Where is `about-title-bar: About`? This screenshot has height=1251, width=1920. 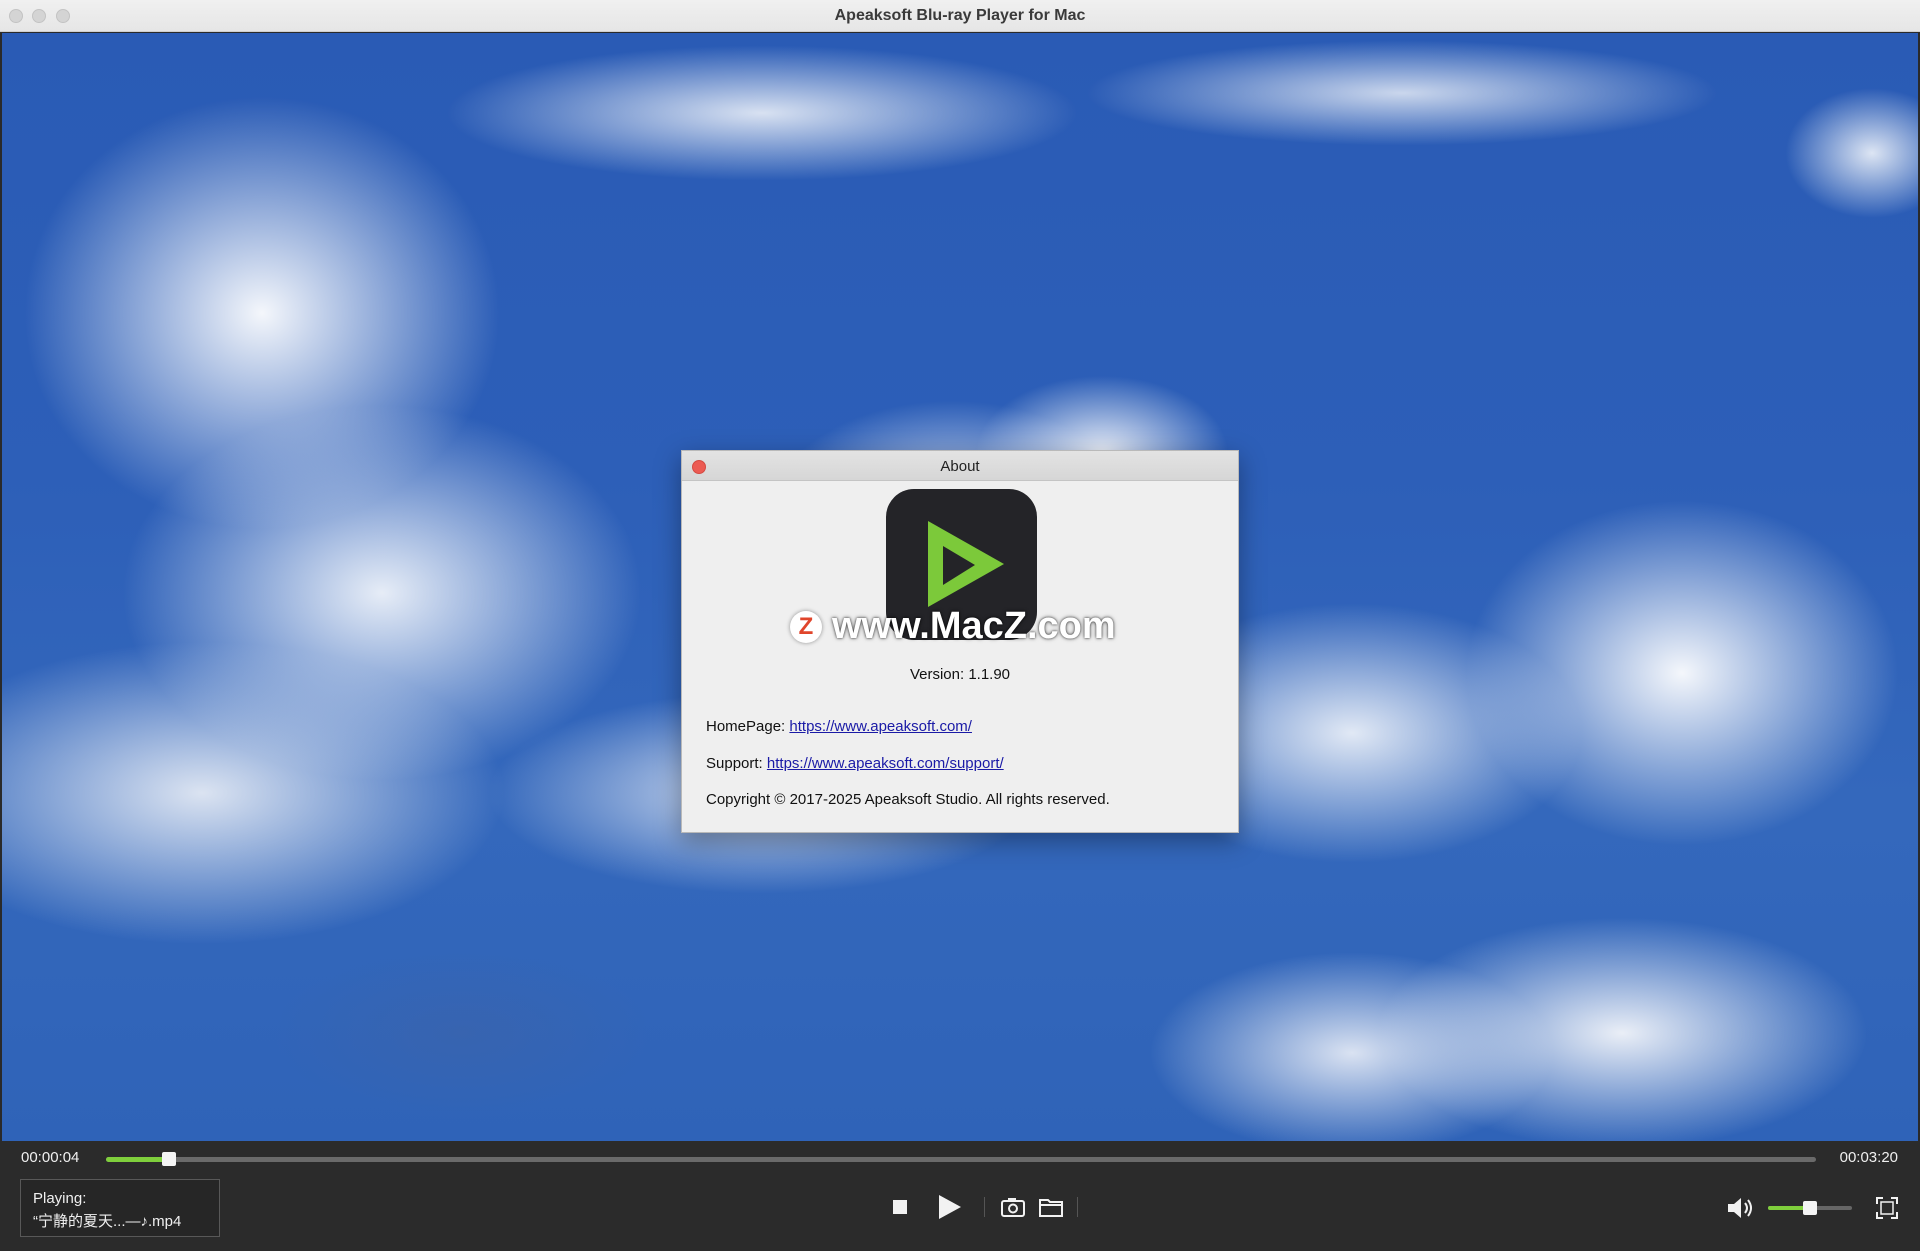
about-title-bar: About is located at coordinates (960, 466).